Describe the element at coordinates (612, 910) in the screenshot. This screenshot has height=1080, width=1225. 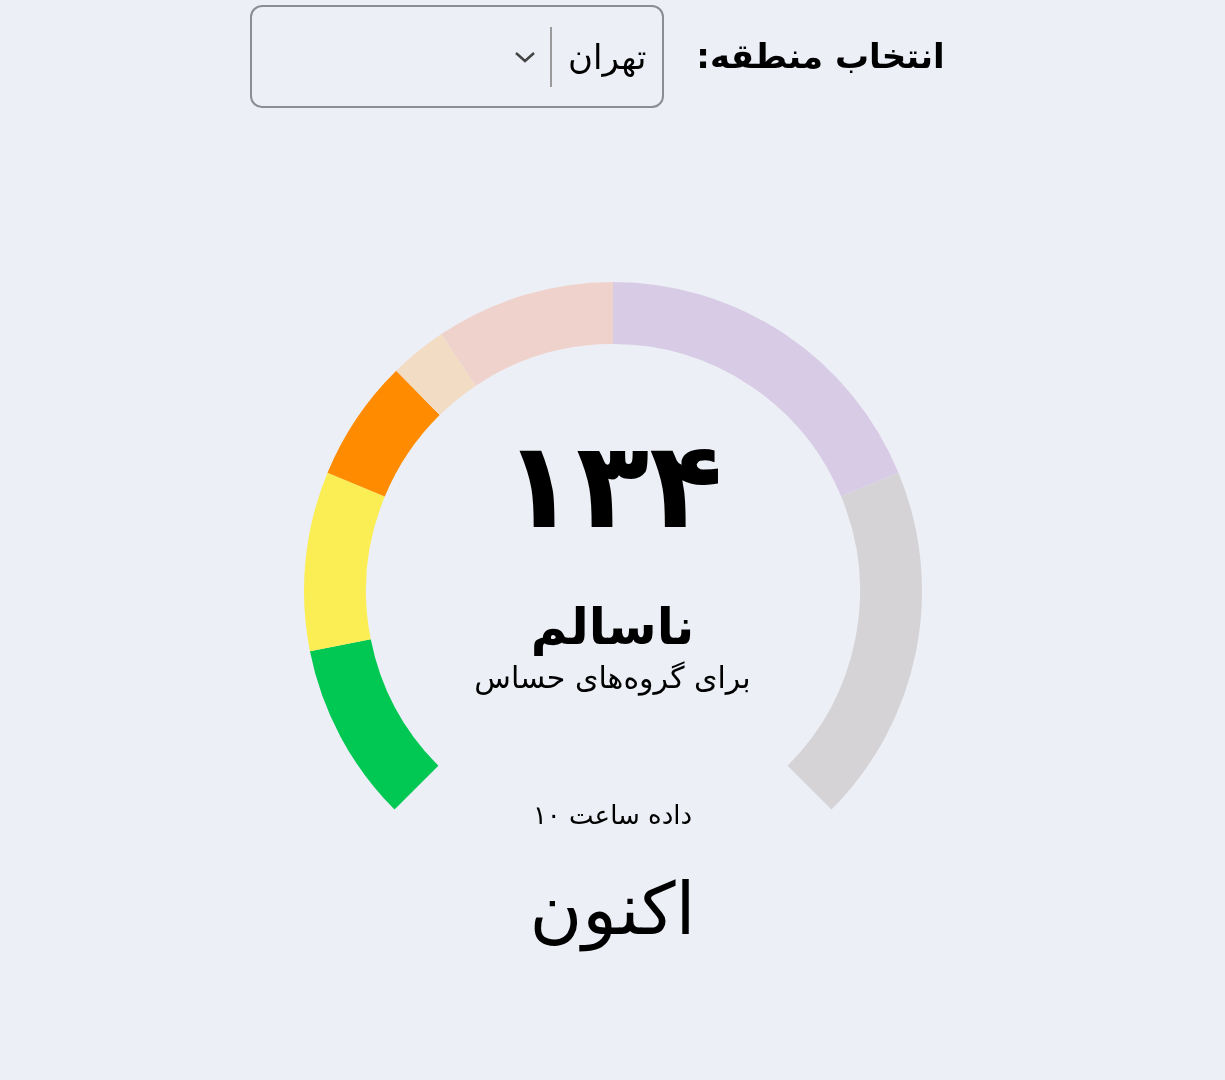
I see `period-label: اکنون` at that location.